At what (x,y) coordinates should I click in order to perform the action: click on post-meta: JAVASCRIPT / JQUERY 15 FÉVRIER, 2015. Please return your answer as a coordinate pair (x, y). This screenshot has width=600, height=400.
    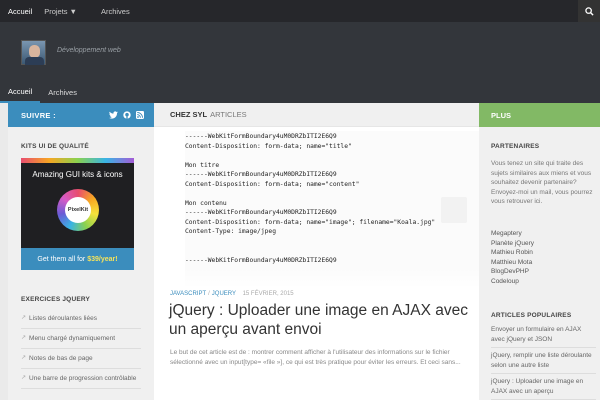
    Looking at the image, I should click on (232, 294).